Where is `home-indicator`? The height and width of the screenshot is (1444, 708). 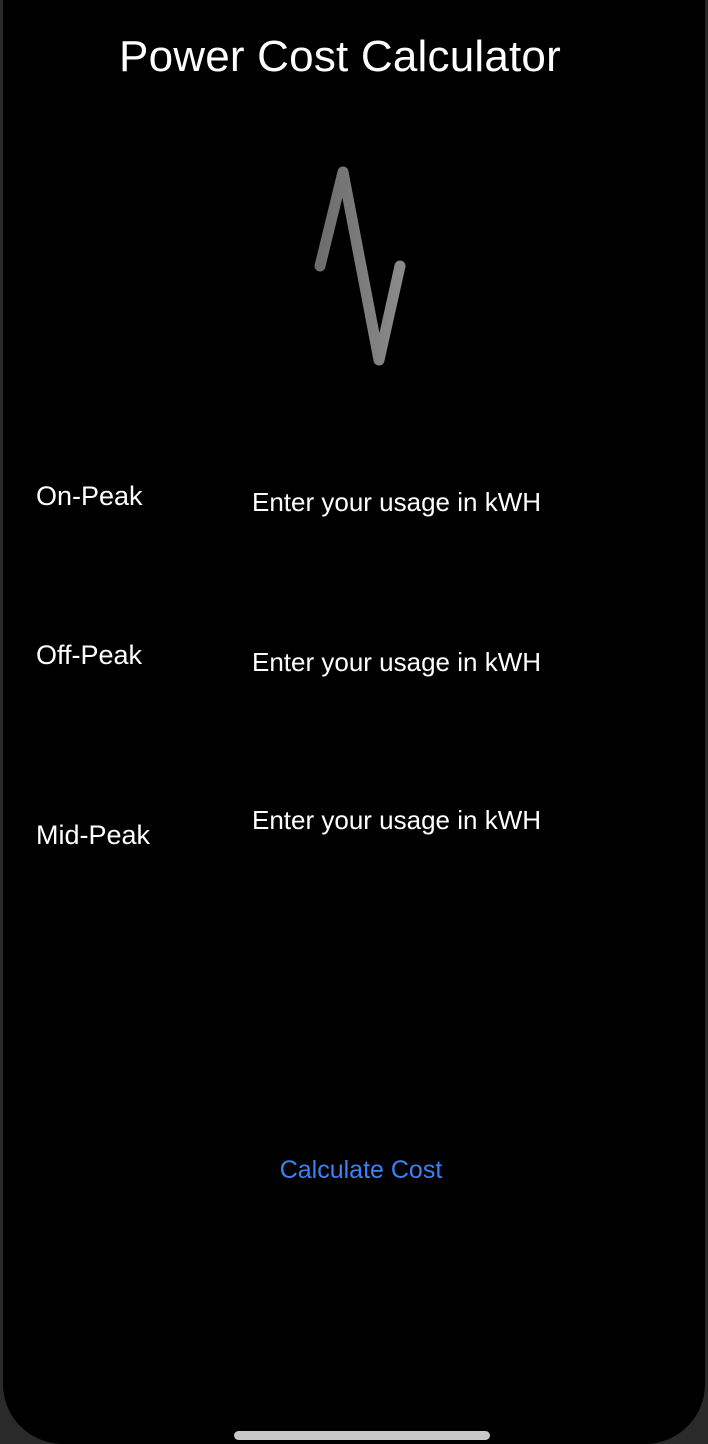
home-indicator is located at coordinates (362, 1435).